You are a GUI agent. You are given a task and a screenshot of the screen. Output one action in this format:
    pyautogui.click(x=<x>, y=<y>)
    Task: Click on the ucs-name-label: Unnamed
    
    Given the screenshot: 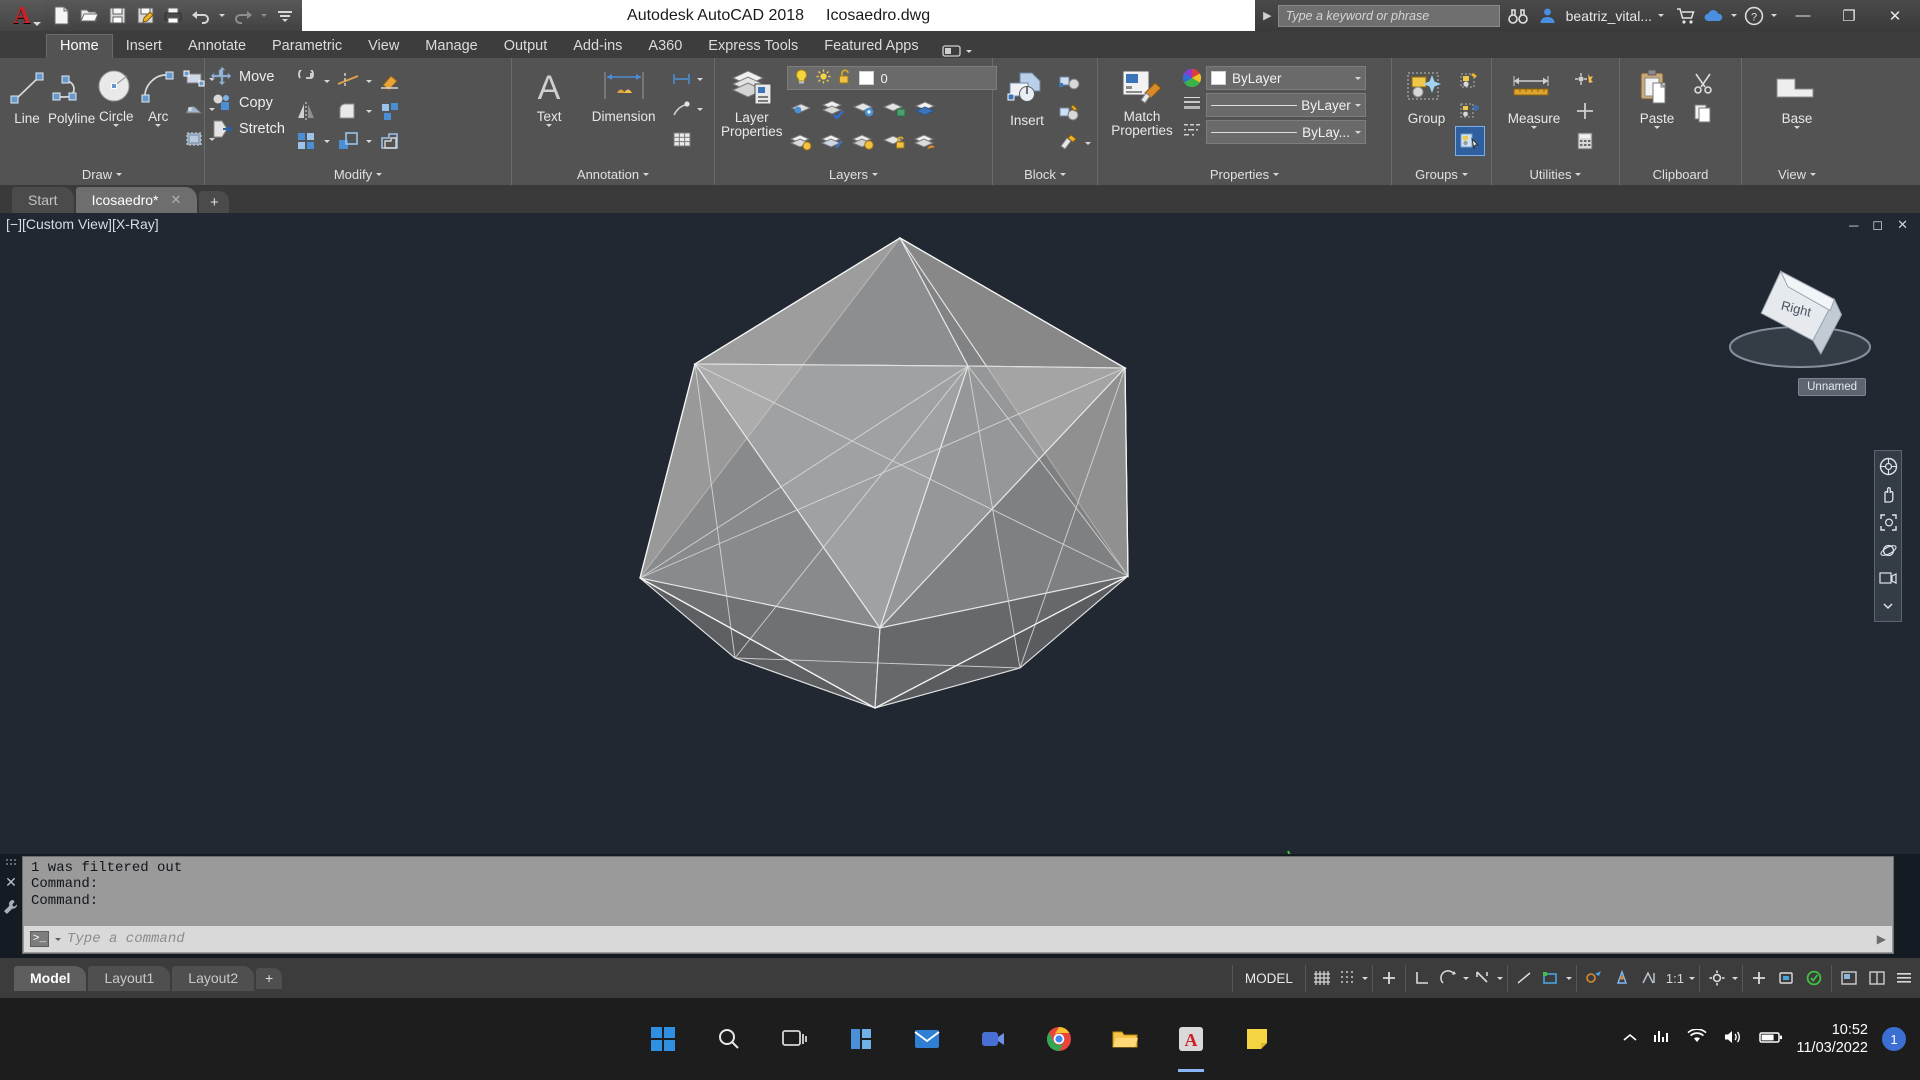 What is the action you would take?
    pyautogui.click(x=1832, y=387)
    